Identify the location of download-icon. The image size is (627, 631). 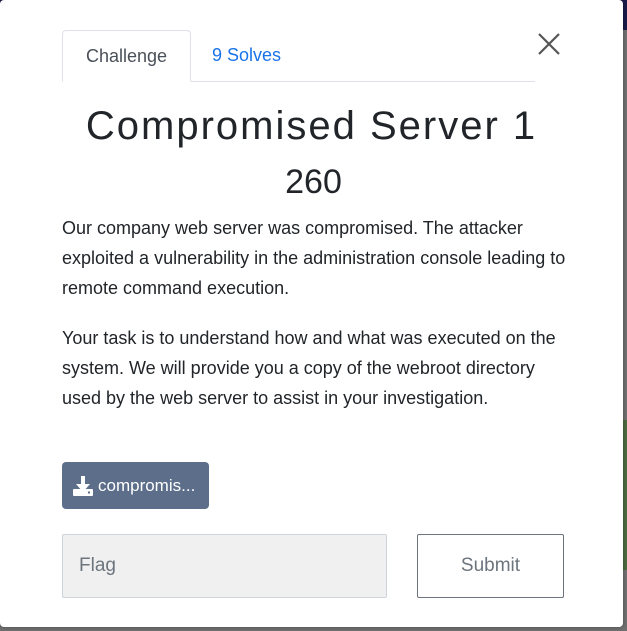
(83, 486).